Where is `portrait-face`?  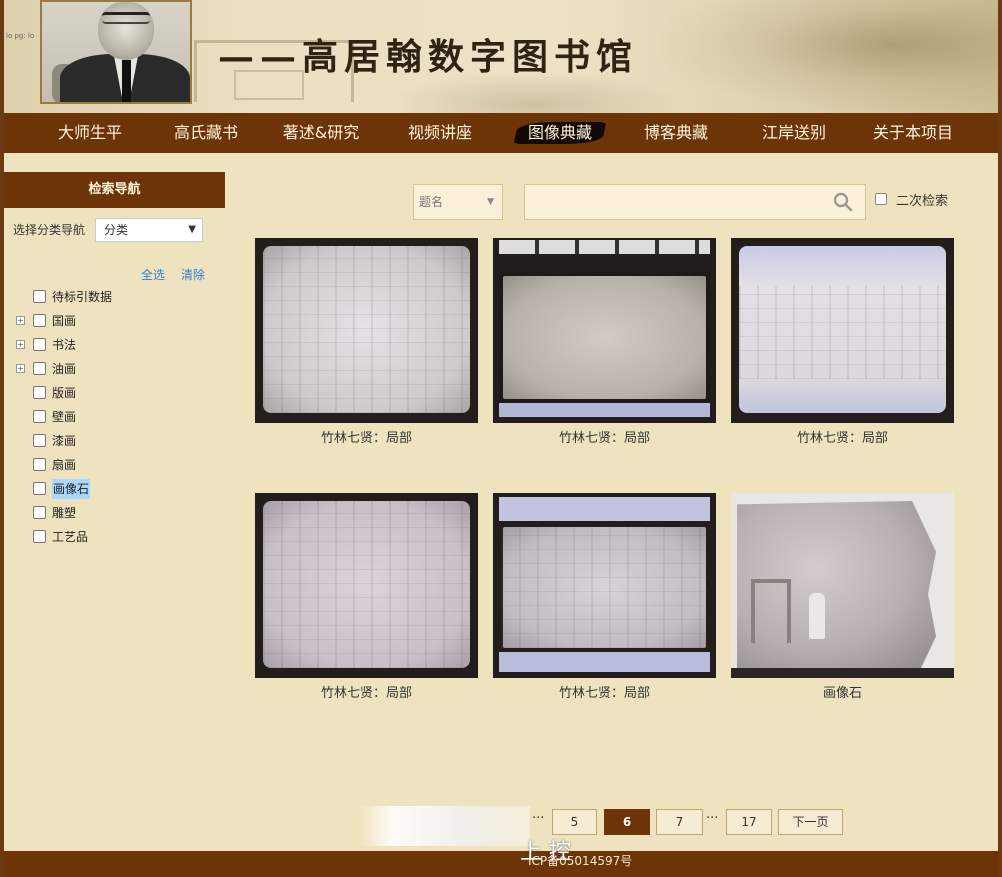 portrait-face is located at coordinates (126, 31).